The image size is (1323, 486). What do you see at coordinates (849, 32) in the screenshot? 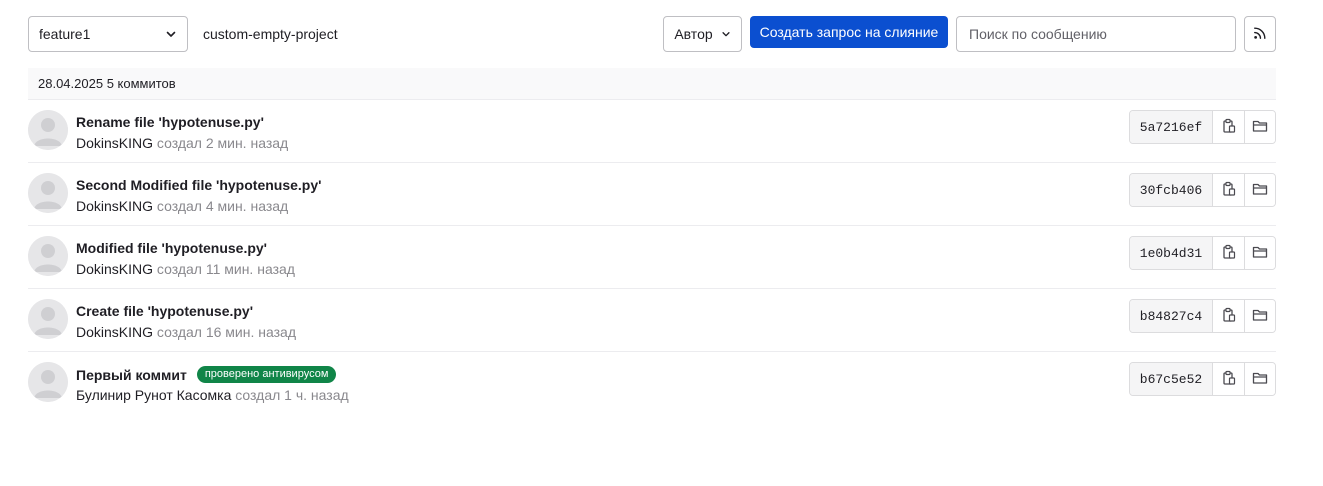
I see `create-merge-request-button: Создать запрос на слияние` at bounding box center [849, 32].